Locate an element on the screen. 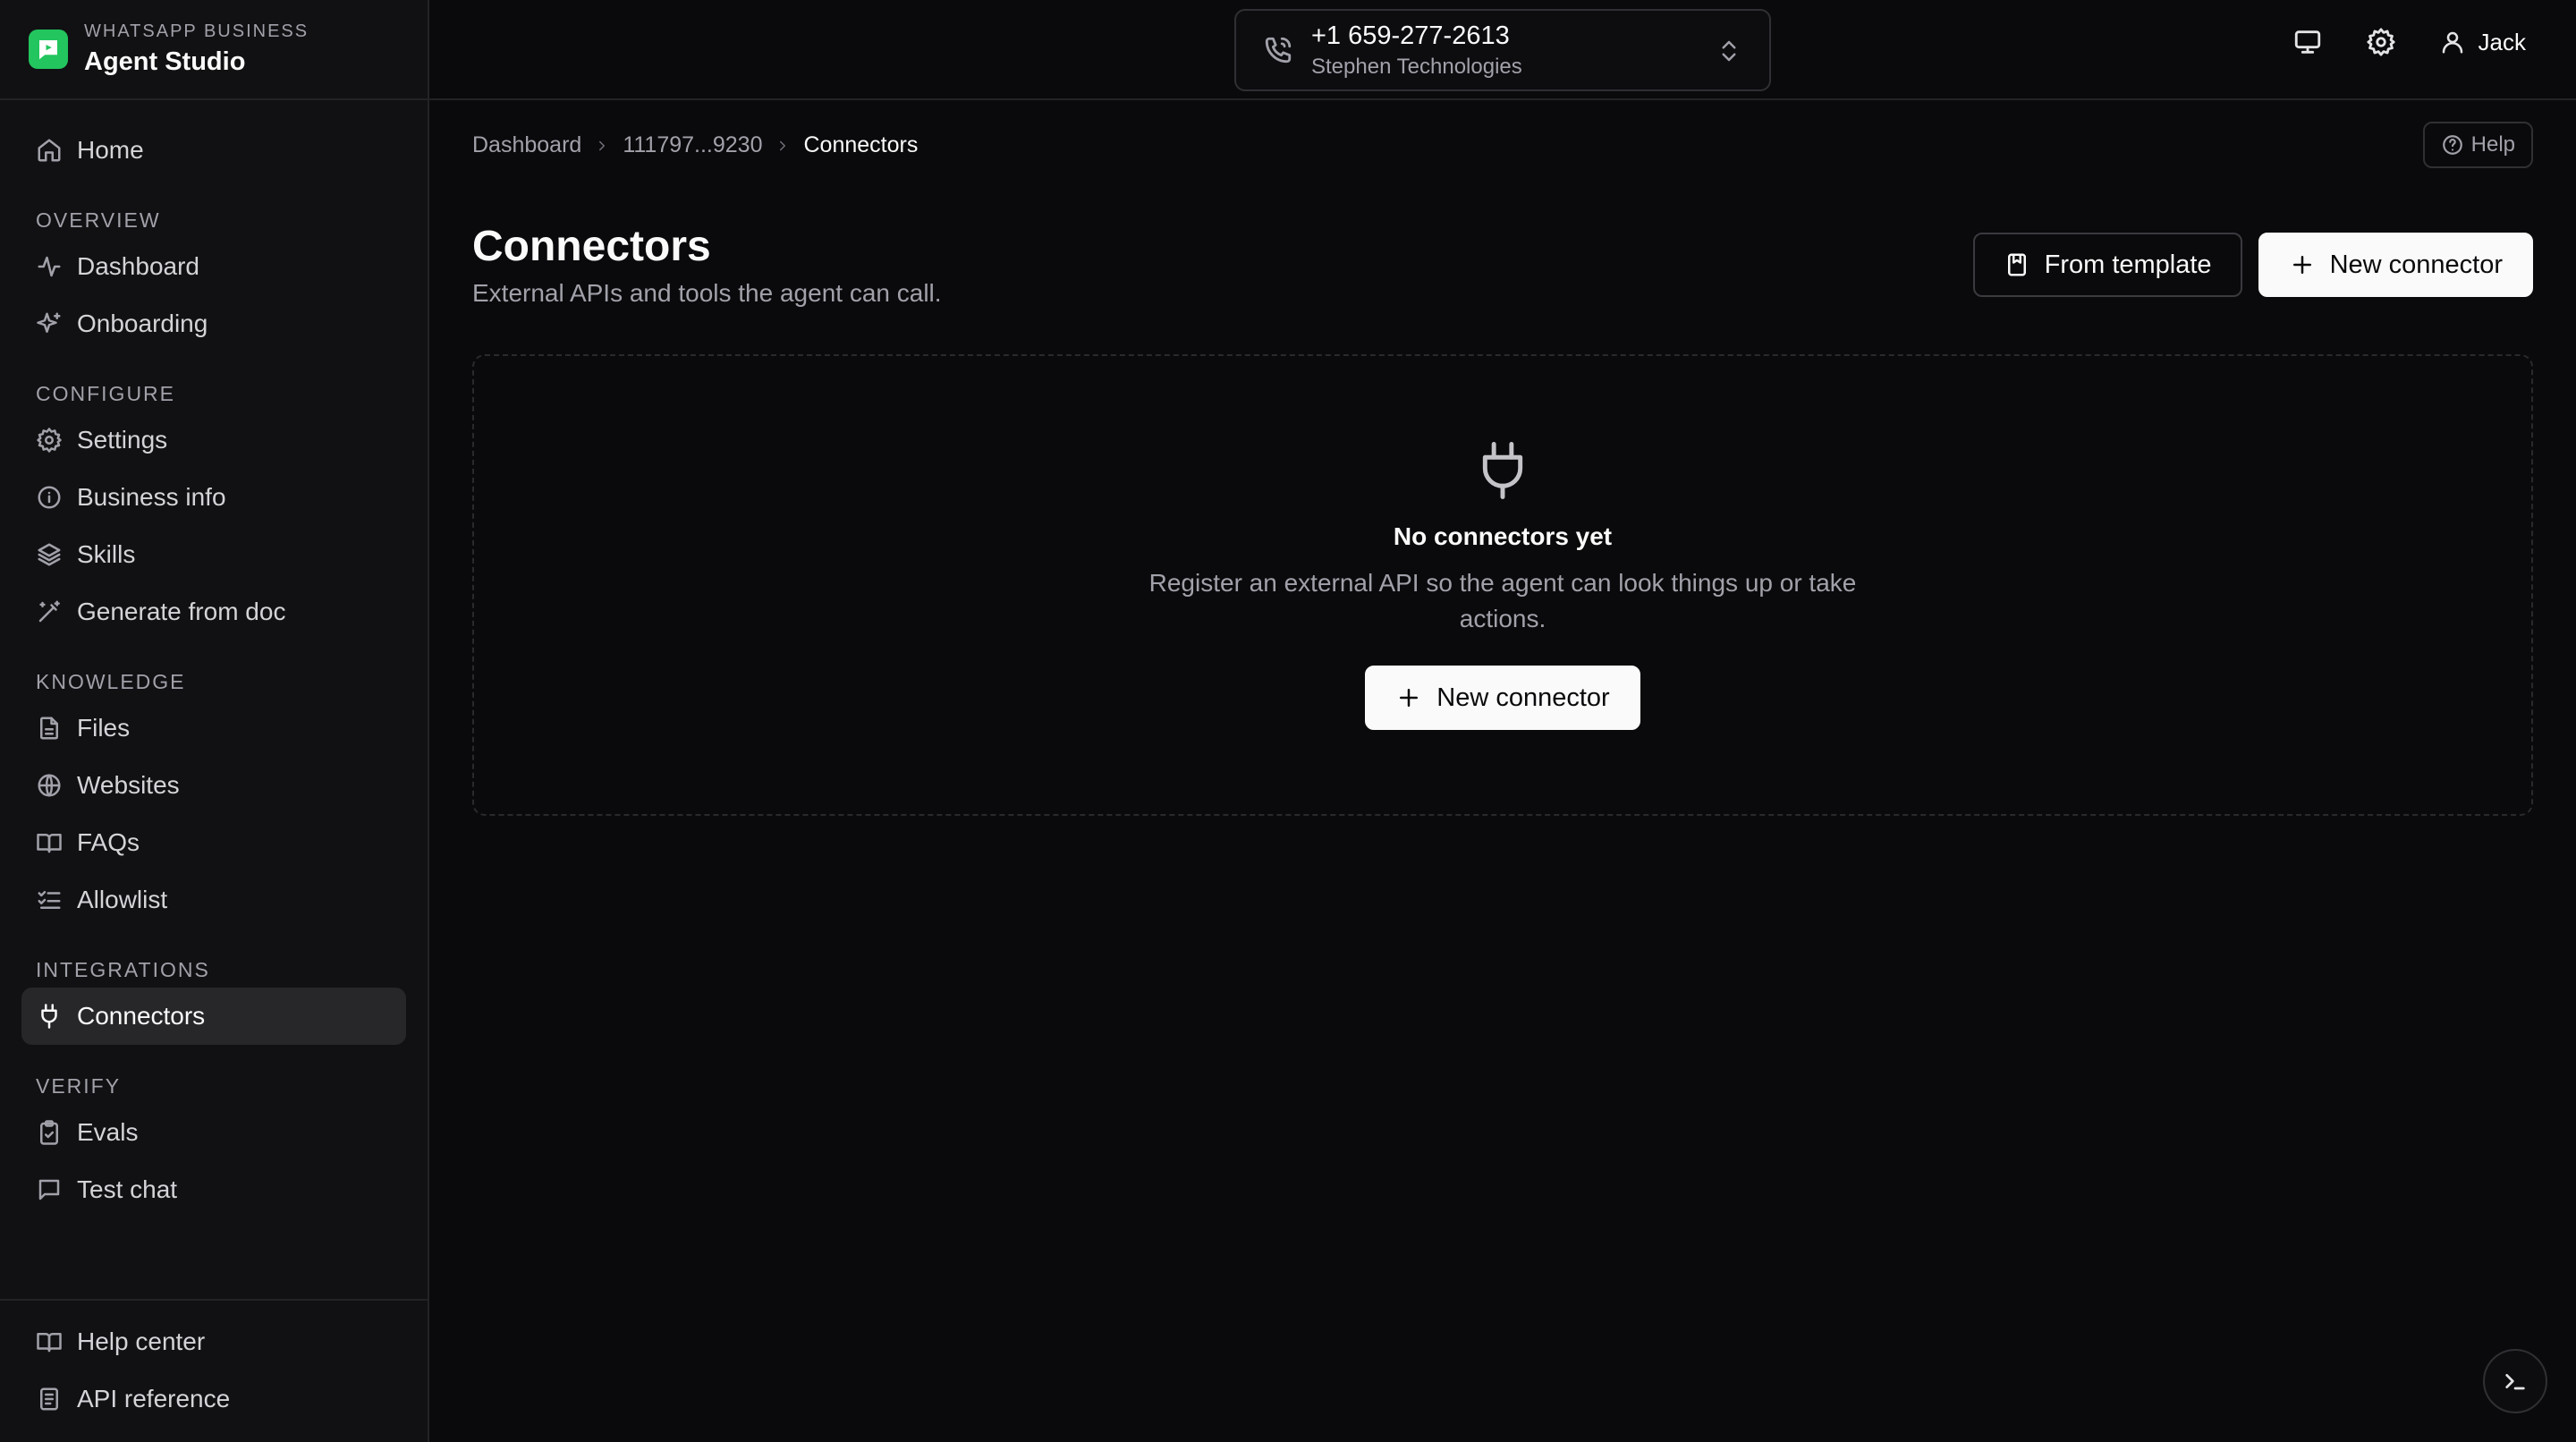 This screenshot has width=2576, height=1442. section-label-integrations: INTEGRATIONS is located at coordinates (123, 969).